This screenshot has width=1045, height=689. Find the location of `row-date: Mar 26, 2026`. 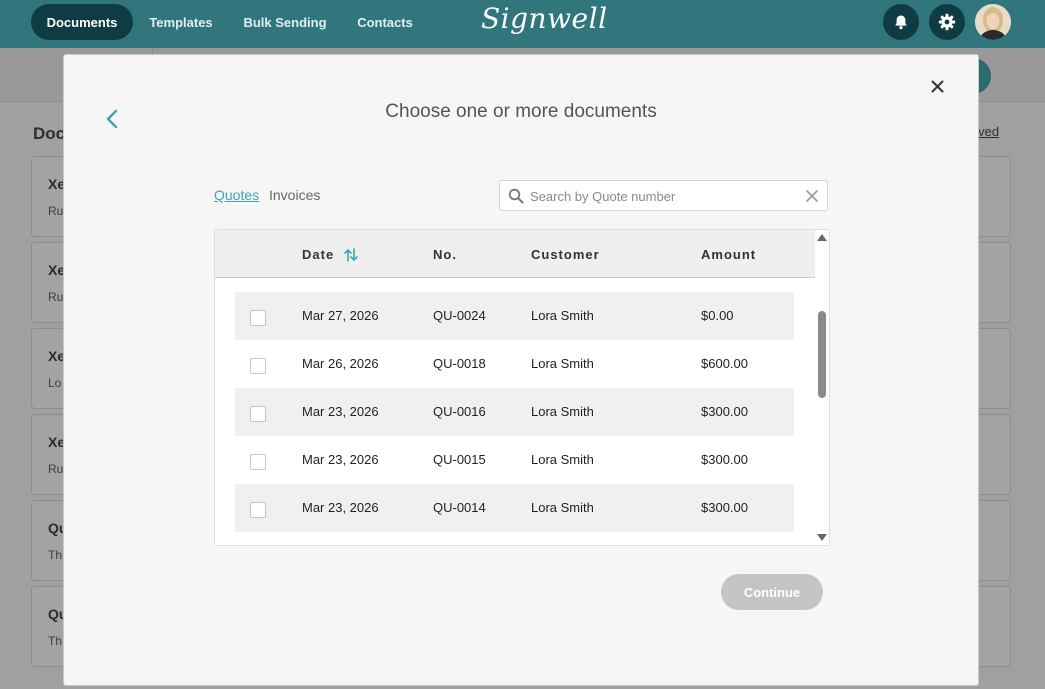

row-date: Mar 26, 2026 is located at coordinates (340, 363).